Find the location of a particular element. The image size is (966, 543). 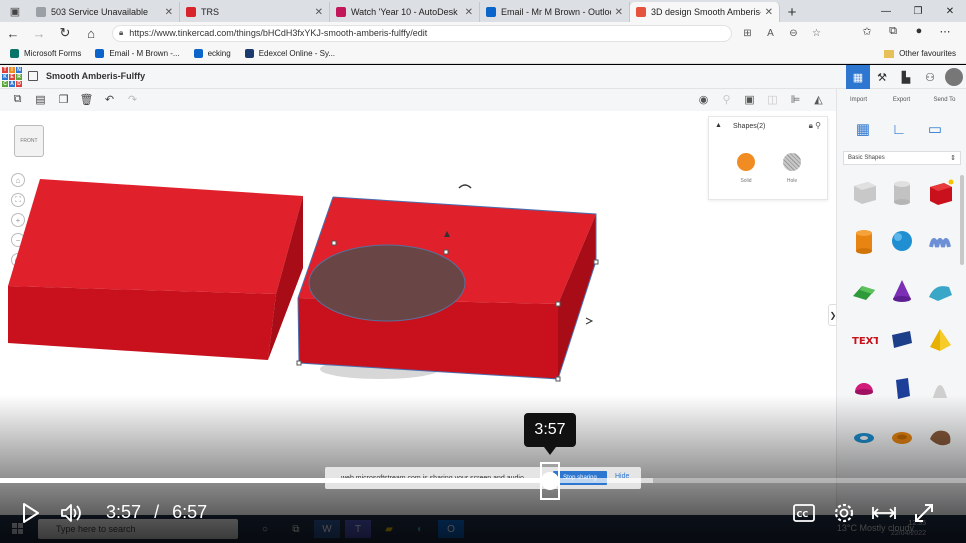

favourite-link: Microsoft Forms is located at coordinates (45, 53).